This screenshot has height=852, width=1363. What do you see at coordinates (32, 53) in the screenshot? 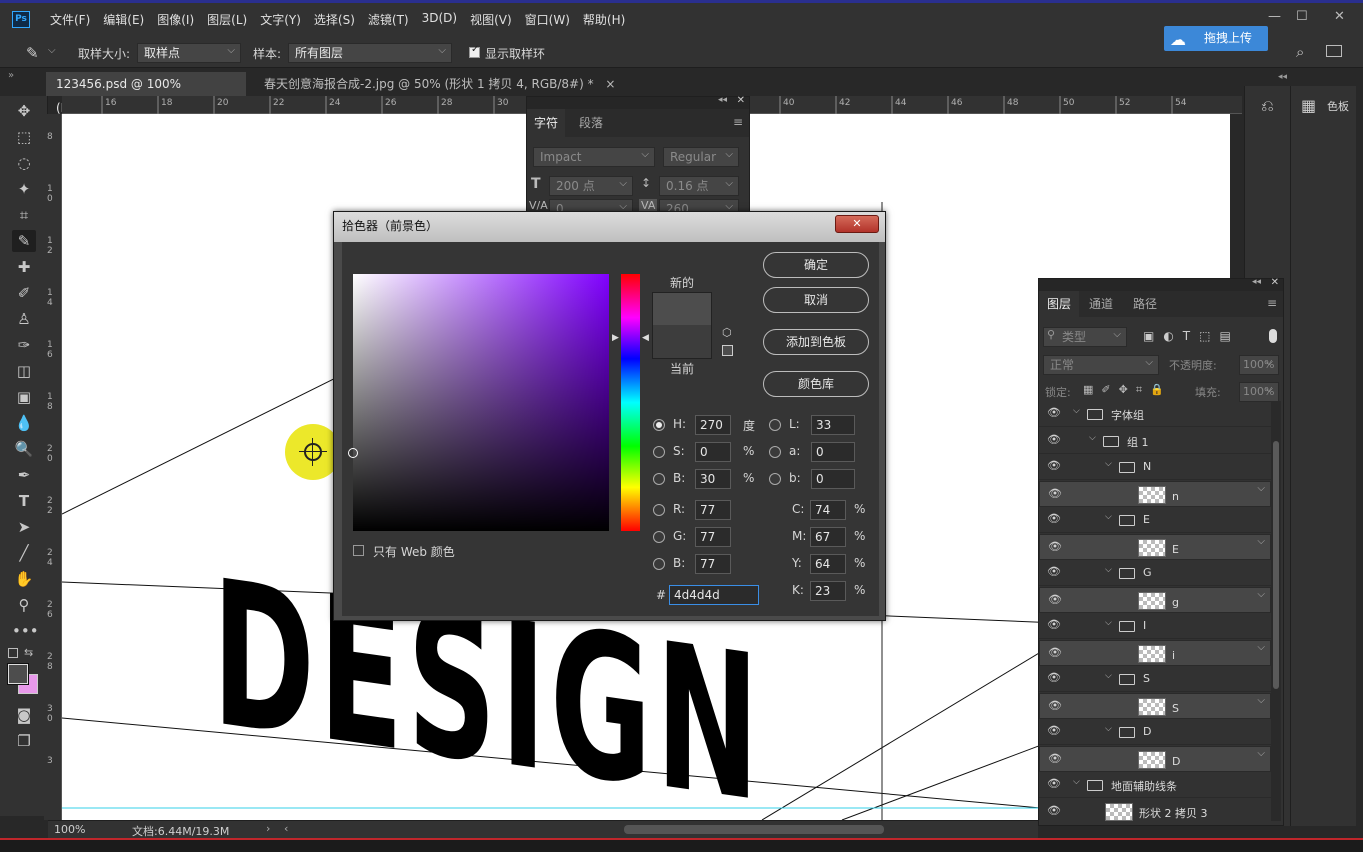
I see `eyedropper-icon: ✎` at bounding box center [32, 53].